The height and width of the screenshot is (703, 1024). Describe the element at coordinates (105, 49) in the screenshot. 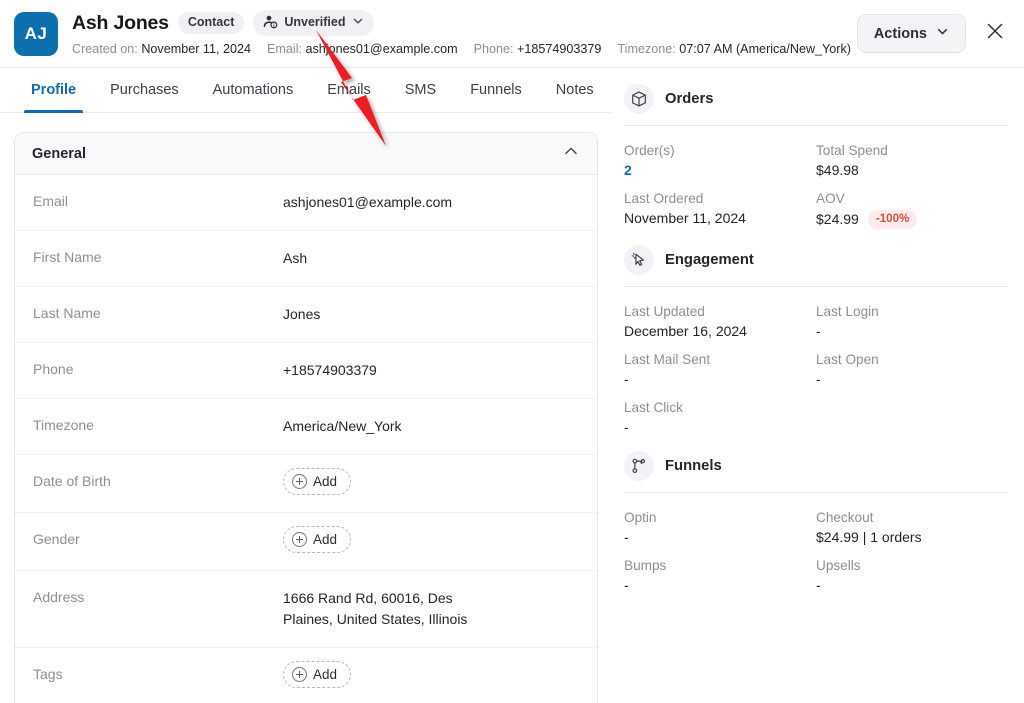

I see `created-on-label: Created on:` at that location.